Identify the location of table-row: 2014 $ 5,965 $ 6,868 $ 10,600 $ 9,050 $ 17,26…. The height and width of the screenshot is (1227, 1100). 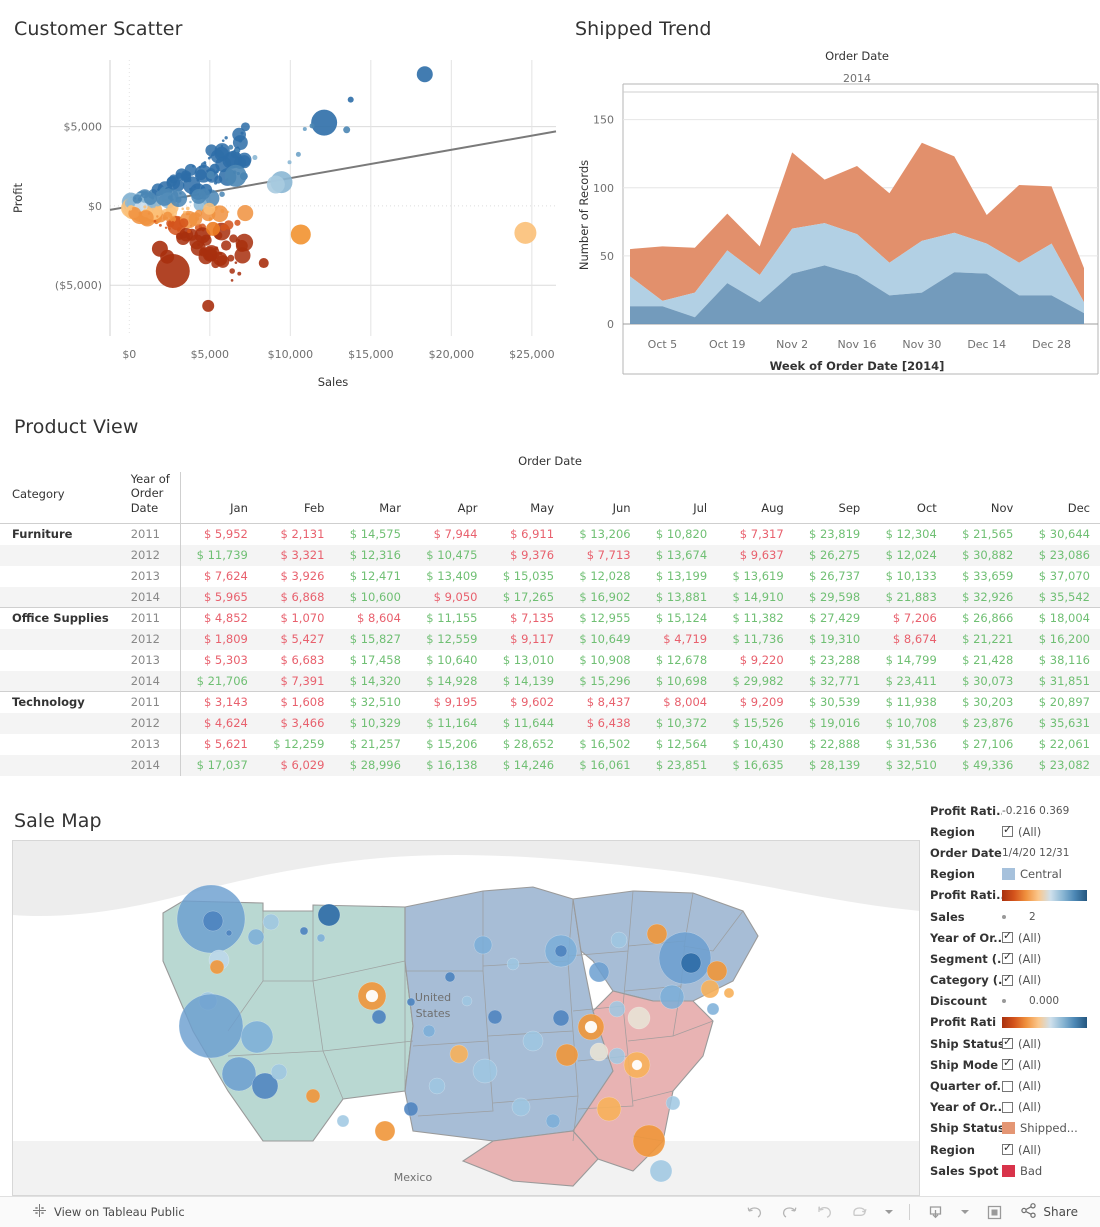
(550, 597).